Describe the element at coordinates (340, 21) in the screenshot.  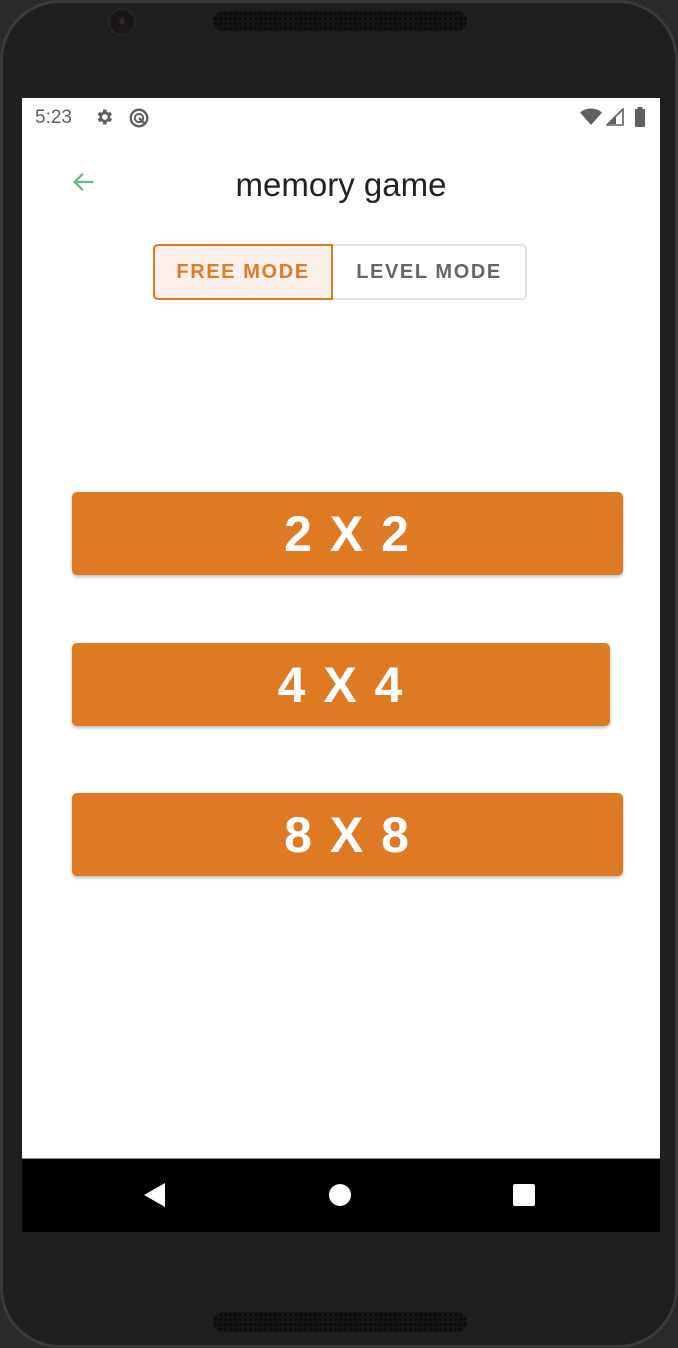
I see `top-speaker` at that location.